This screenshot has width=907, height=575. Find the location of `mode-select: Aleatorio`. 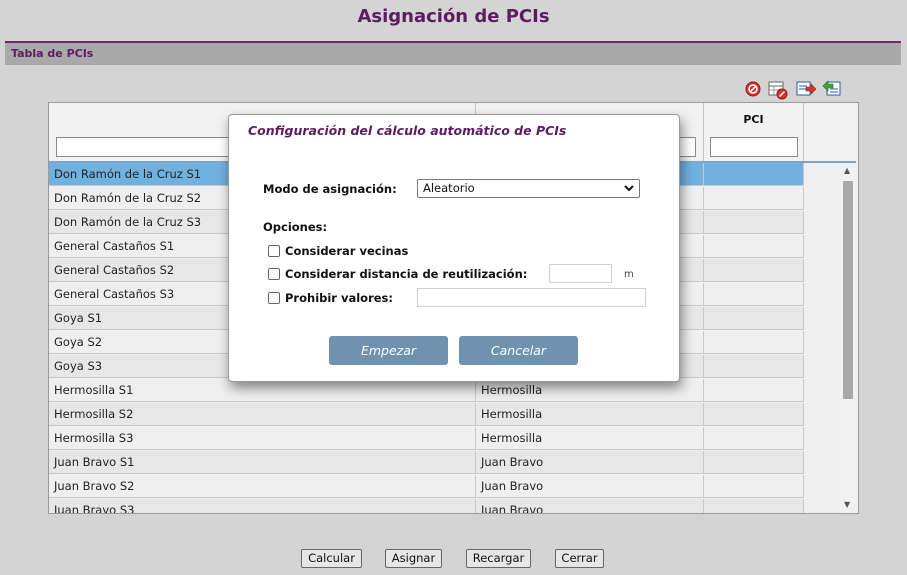

mode-select: Aleatorio is located at coordinates (528, 188).